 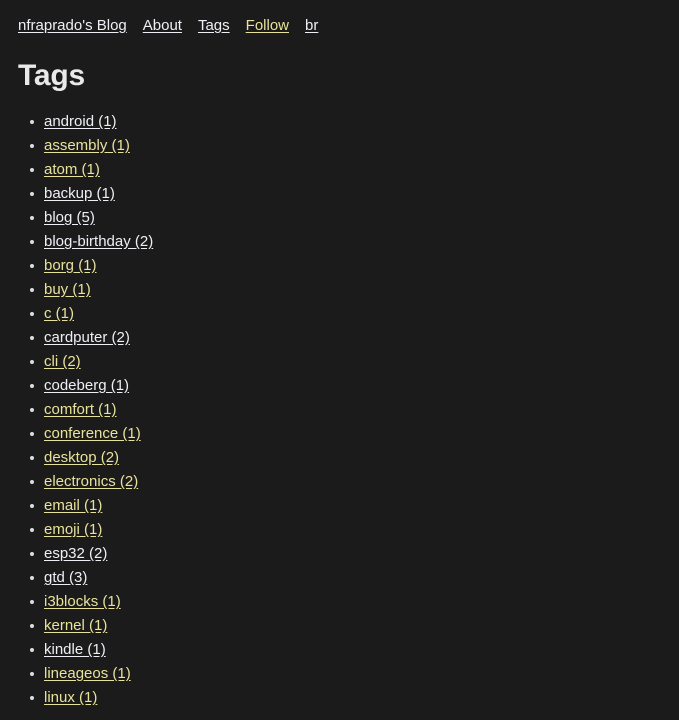 What do you see at coordinates (354, 290) in the screenshot?
I see `list-item: buy (1)` at bounding box center [354, 290].